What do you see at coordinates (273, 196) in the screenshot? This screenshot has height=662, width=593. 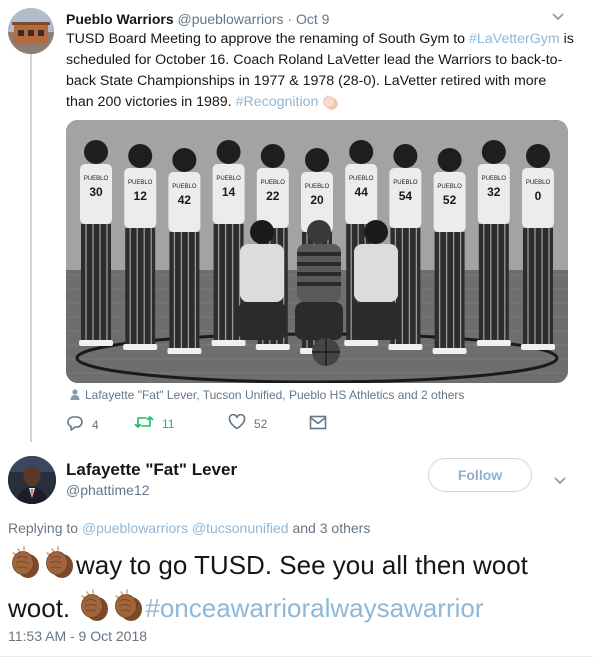 I see `jersey-number: 22` at bounding box center [273, 196].